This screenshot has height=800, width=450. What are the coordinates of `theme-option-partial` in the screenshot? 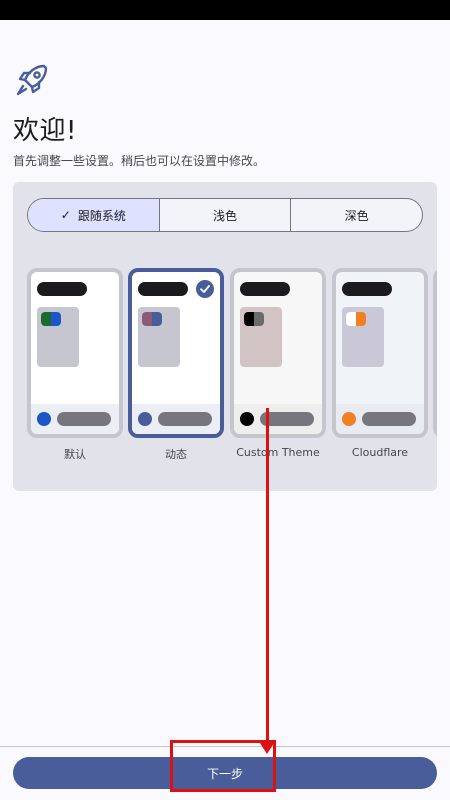 It's located at (435, 353).